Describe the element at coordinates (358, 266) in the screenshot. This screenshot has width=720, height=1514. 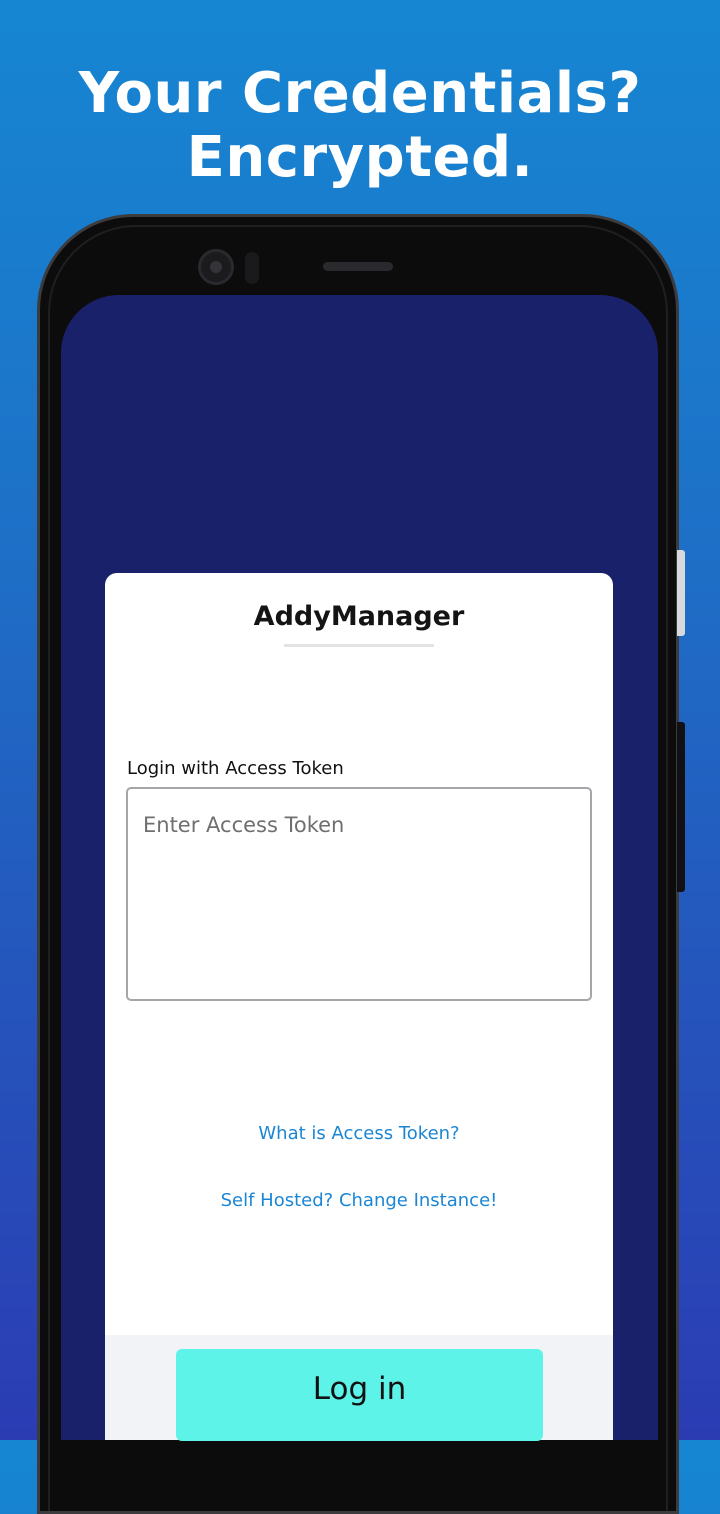
I see `earpiece-speaker` at that location.